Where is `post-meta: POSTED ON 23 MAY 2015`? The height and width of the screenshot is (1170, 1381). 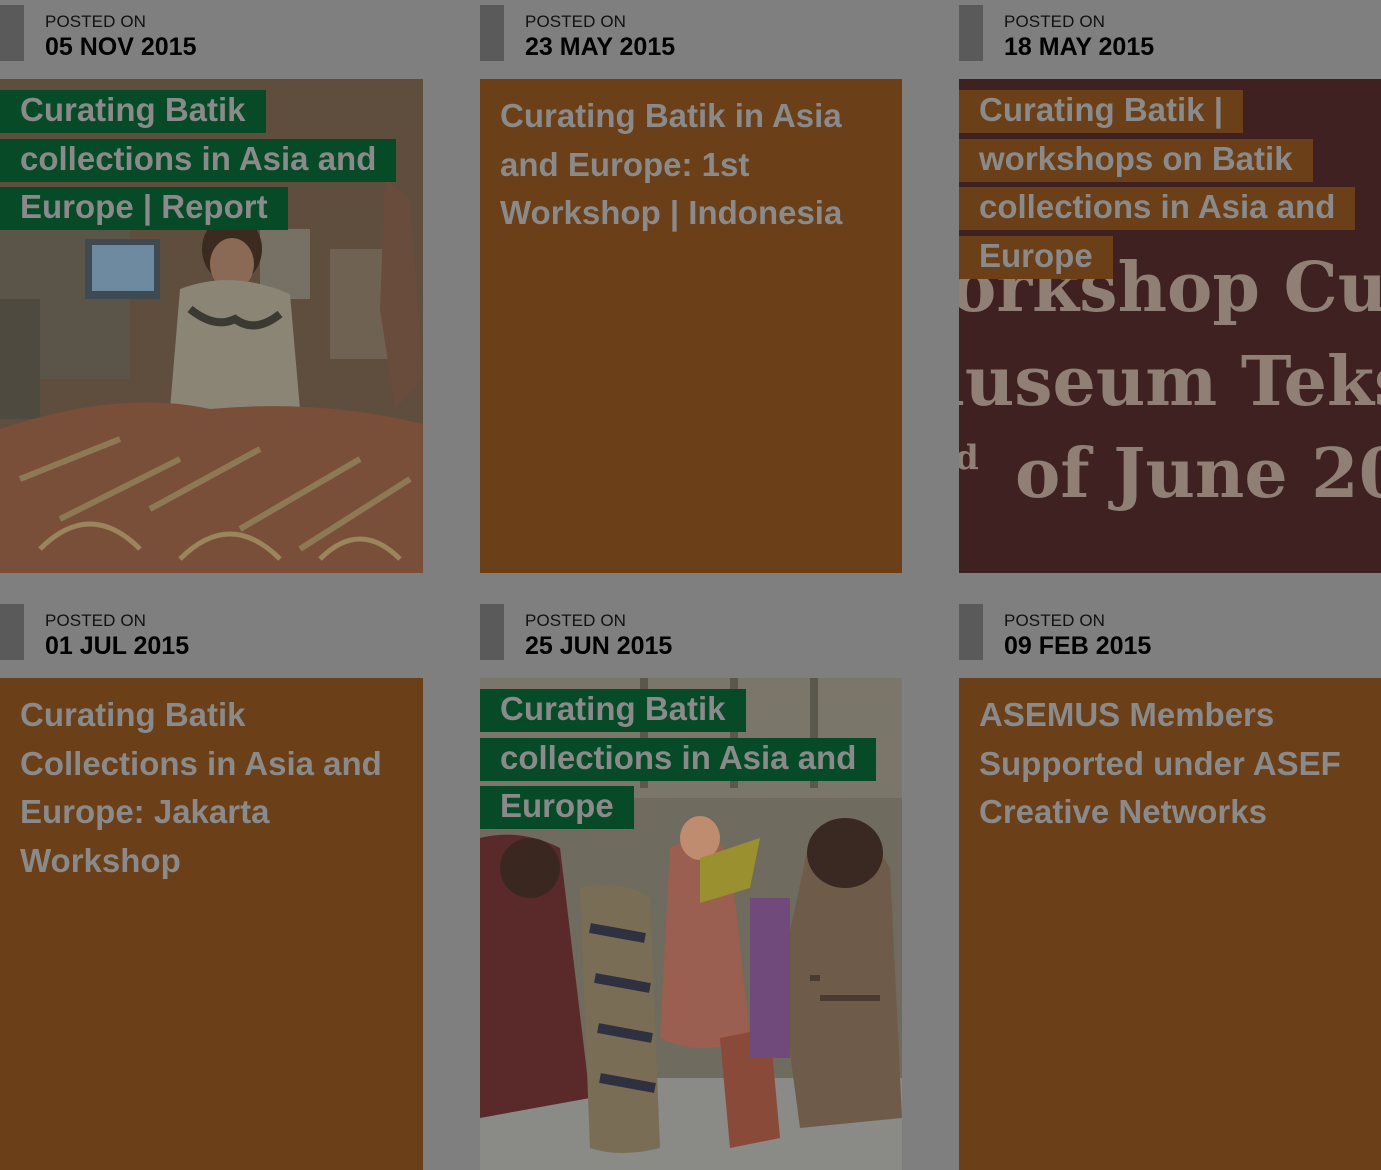
post-meta: POSTED ON 23 MAY 2015 is located at coordinates (691, 39).